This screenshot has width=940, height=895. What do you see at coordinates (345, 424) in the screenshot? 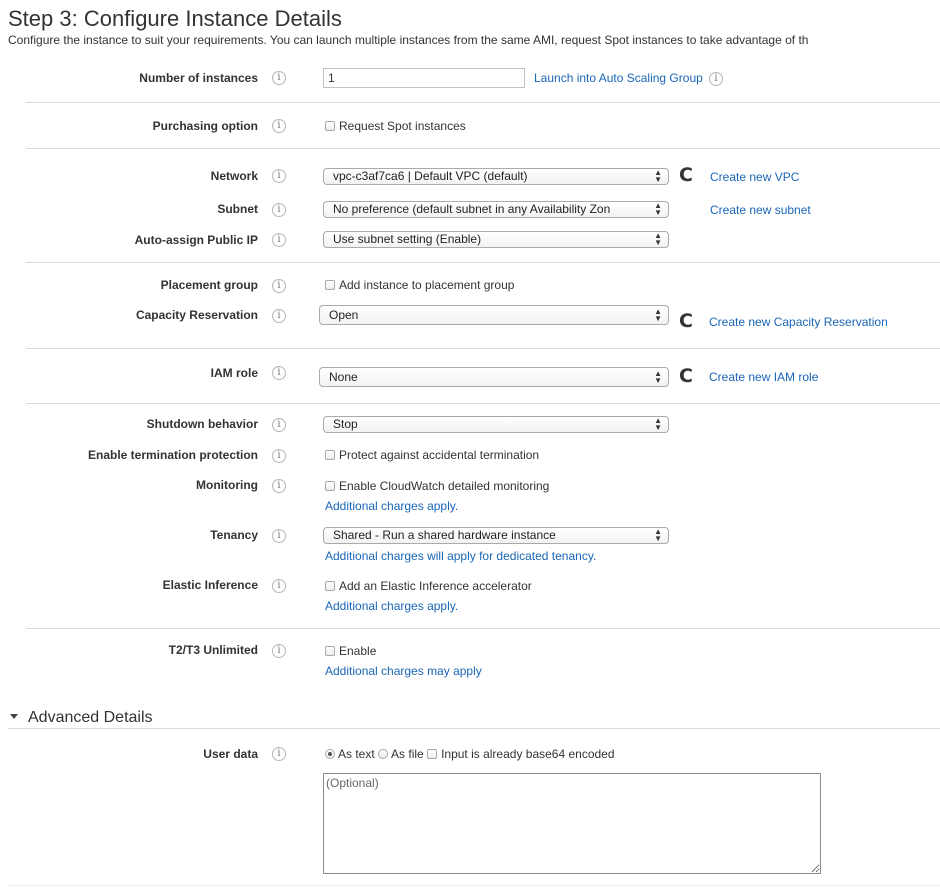
I see `shutdown-selected-value: Stop` at bounding box center [345, 424].